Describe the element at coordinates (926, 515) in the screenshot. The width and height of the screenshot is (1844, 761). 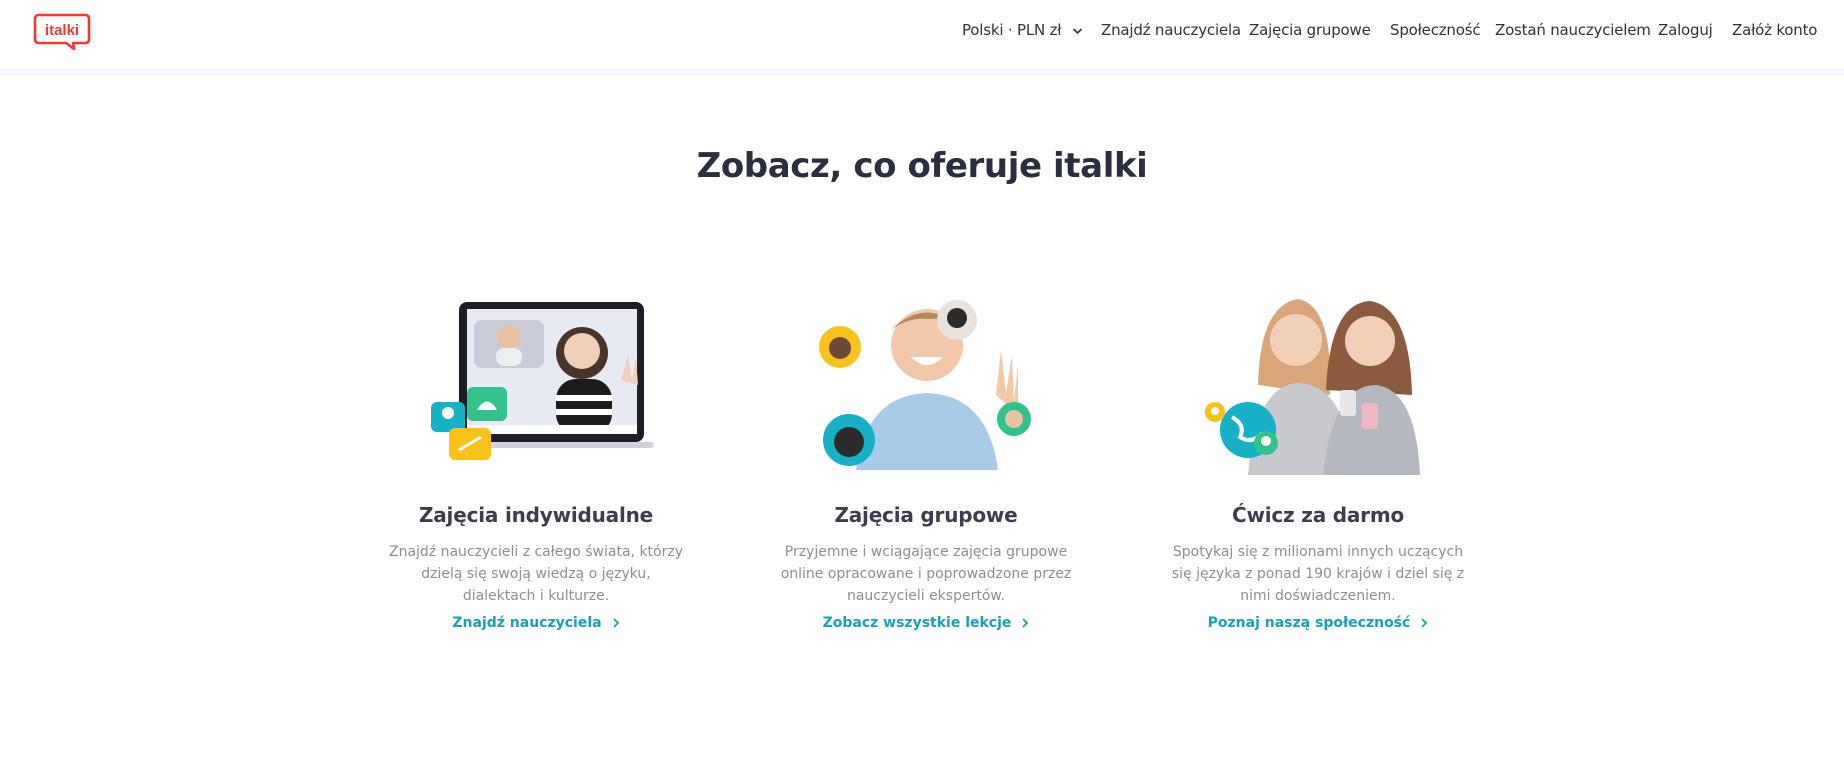
I see `card-title: Zajęcia grupowe` at that location.